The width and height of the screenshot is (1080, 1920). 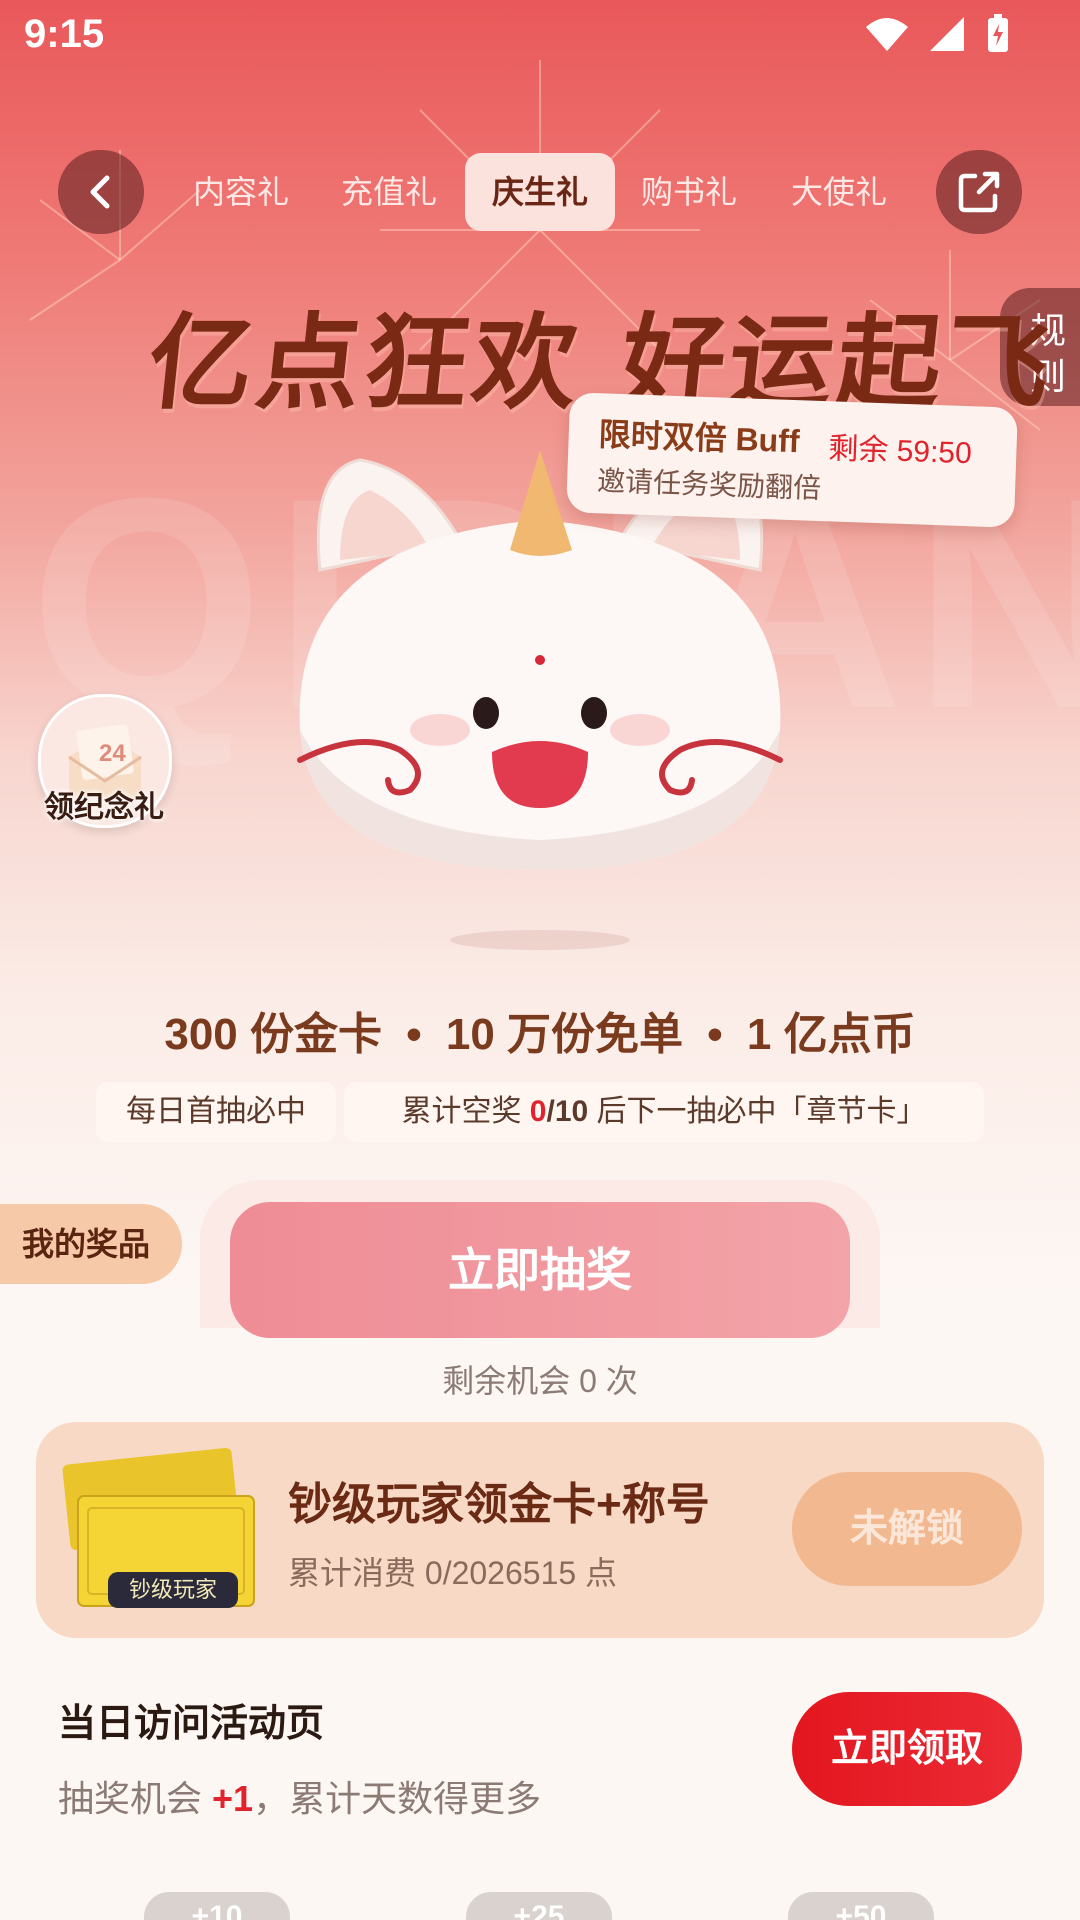 I want to click on status-time: 9:15, so click(x=64, y=34).